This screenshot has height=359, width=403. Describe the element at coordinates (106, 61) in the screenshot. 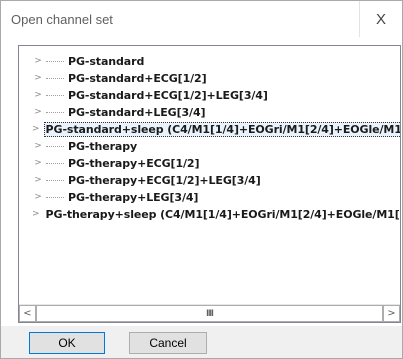

I see `tree-item-label: PG-standard` at that location.